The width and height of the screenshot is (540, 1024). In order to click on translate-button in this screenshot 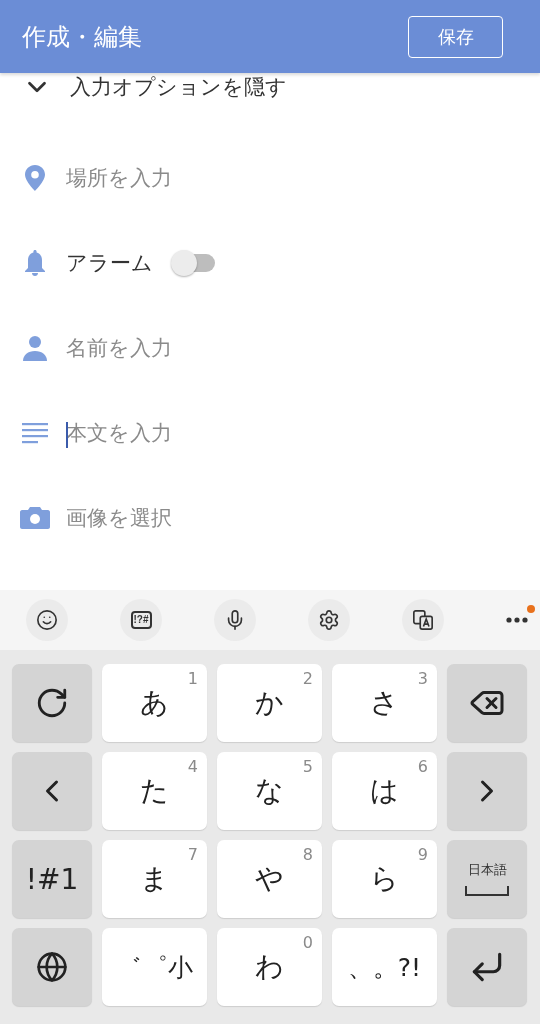, I will do `click(423, 620)`.